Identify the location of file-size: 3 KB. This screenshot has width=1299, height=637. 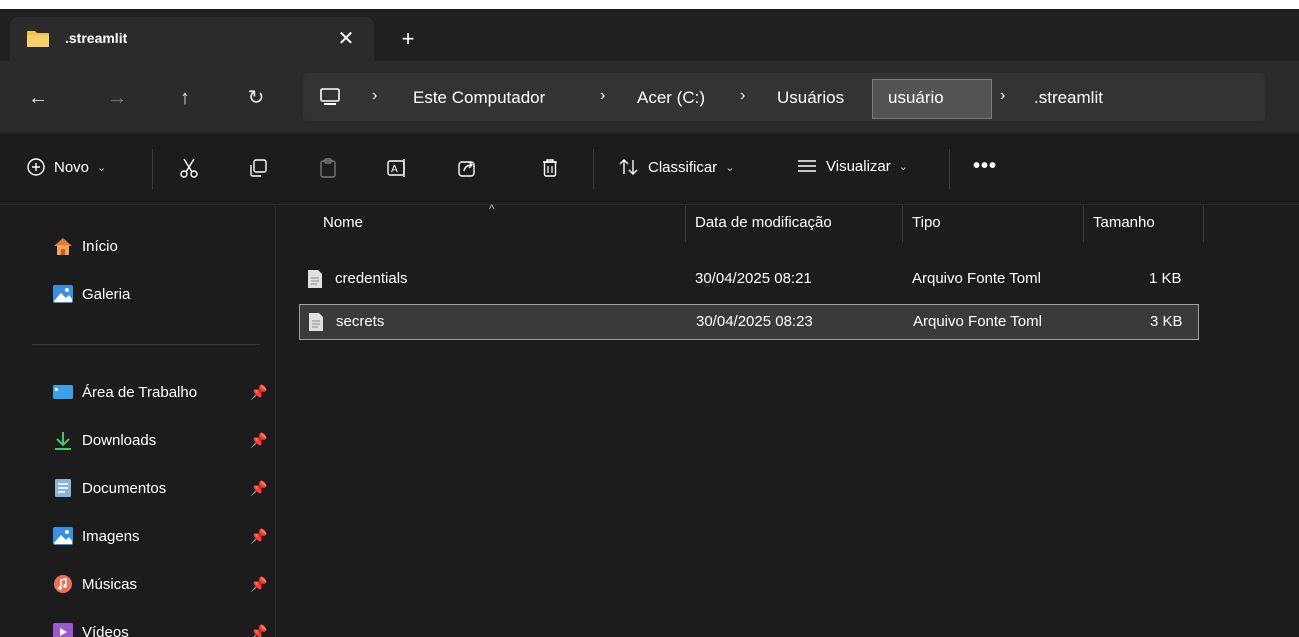
(1166, 321).